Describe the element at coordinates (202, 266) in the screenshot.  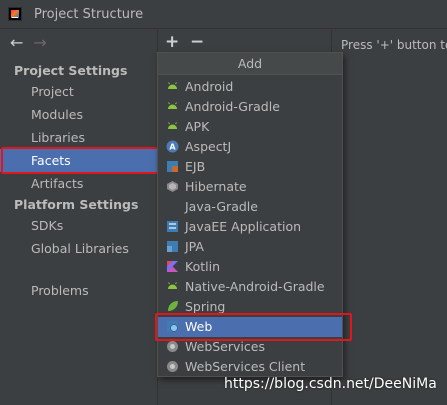
I see `menu-item-label: Kotlin` at that location.